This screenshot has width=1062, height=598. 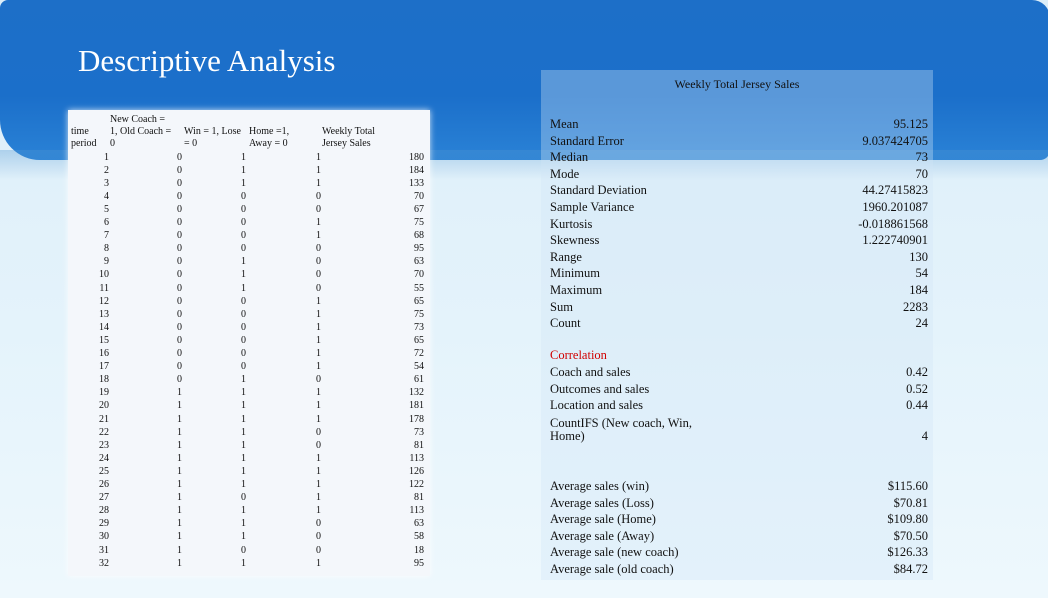 What do you see at coordinates (104, 432) in the screenshot?
I see `cell-time-period: 22` at bounding box center [104, 432].